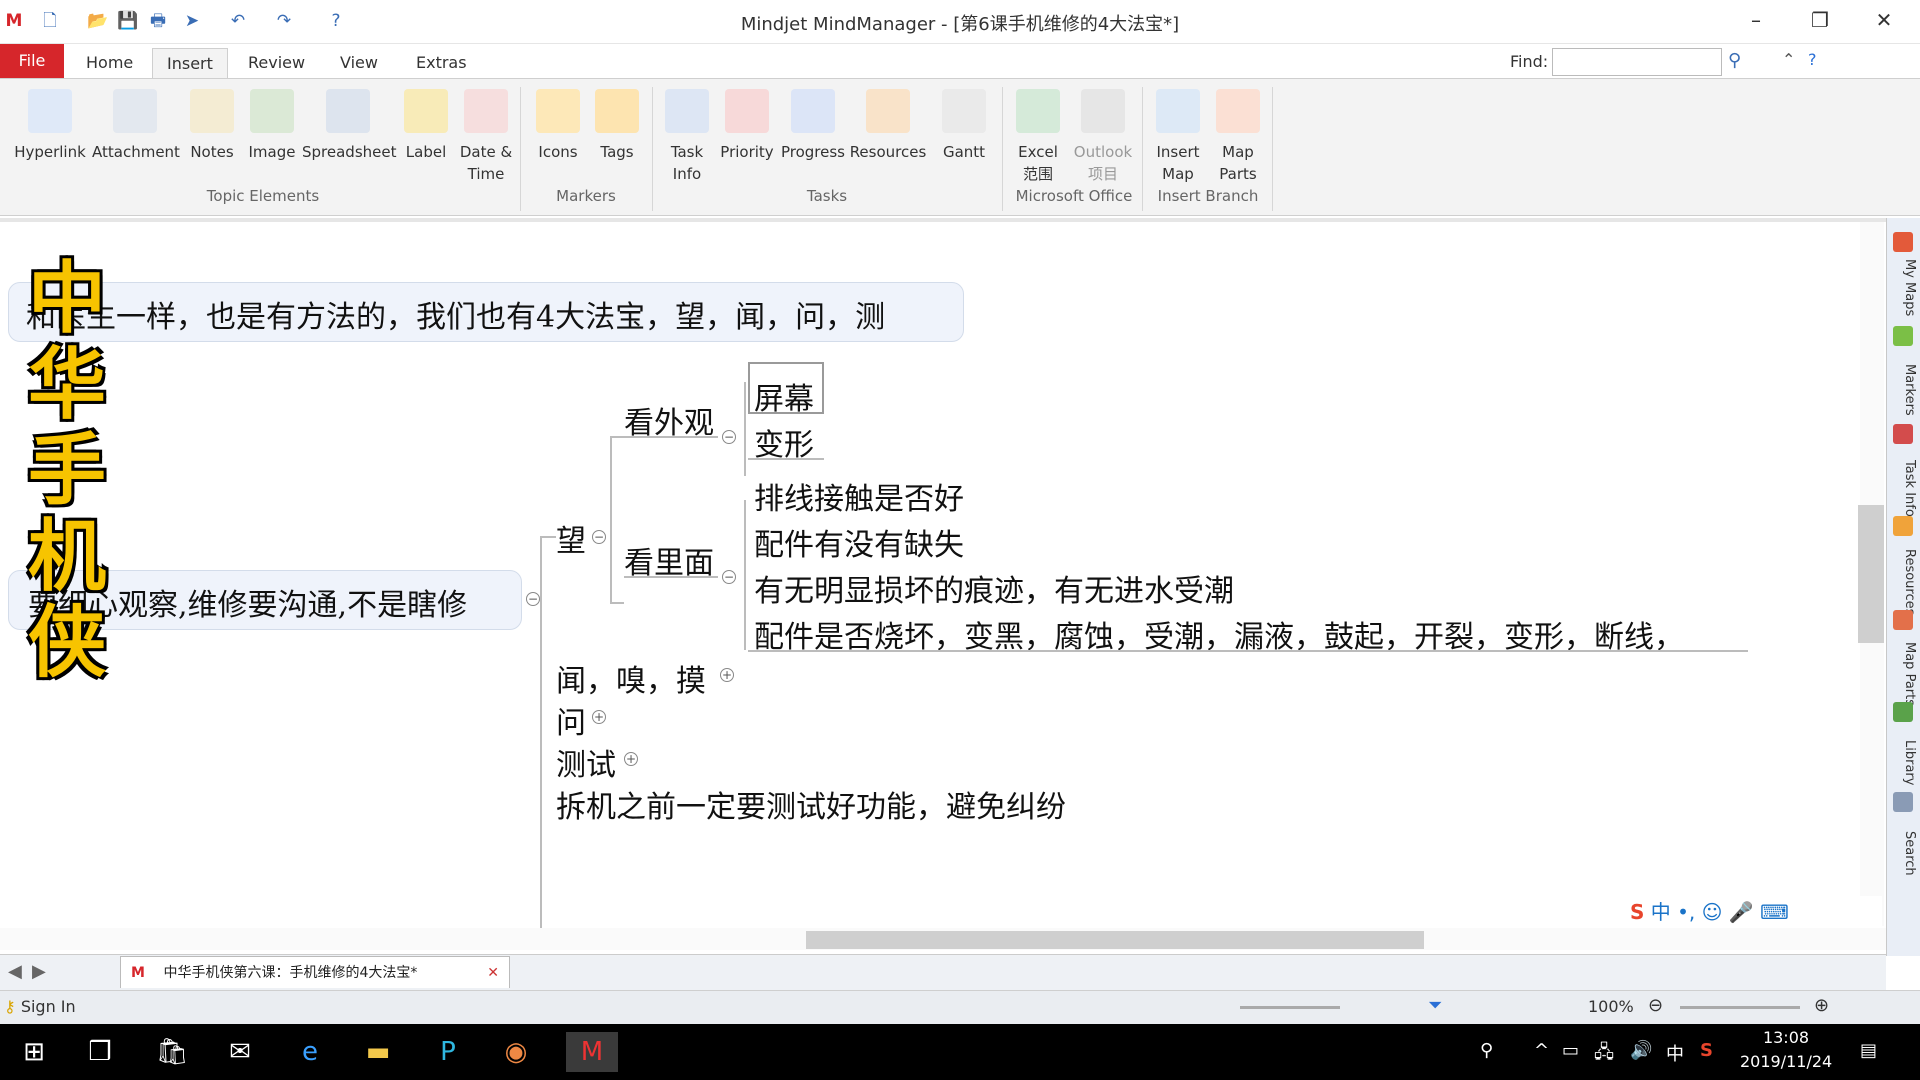  What do you see at coordinates (1604, 1055) in the screenshot?
I see `network-icon: 🖧` at bounding box center [1604, 1055].